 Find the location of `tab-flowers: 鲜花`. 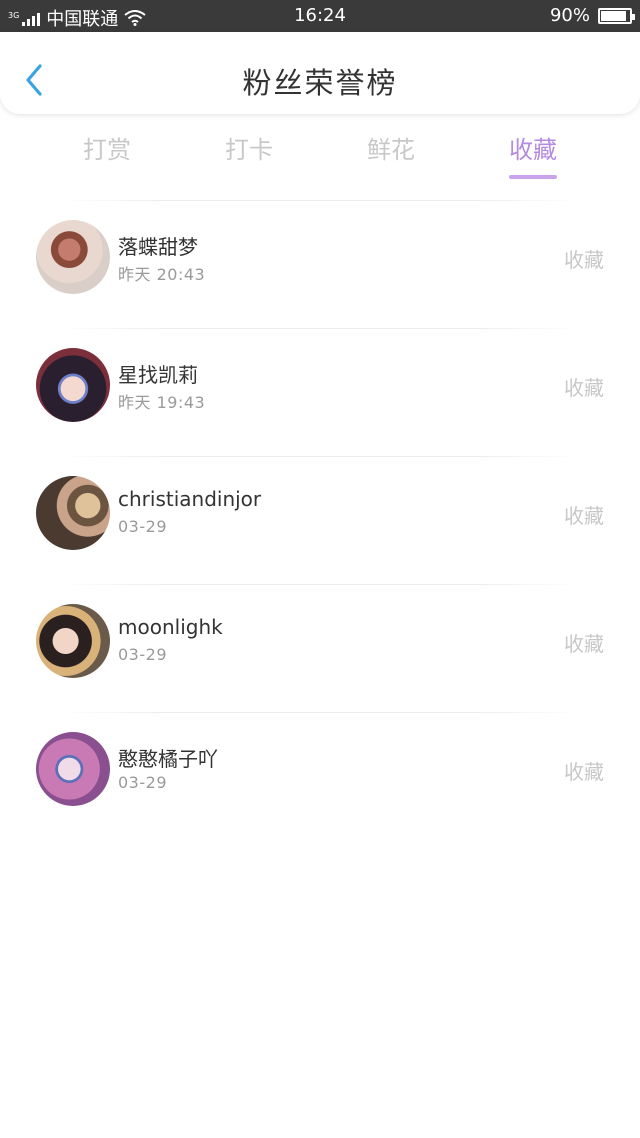

tab-flowers: 鲜花 is located at coordinates (391, 147).